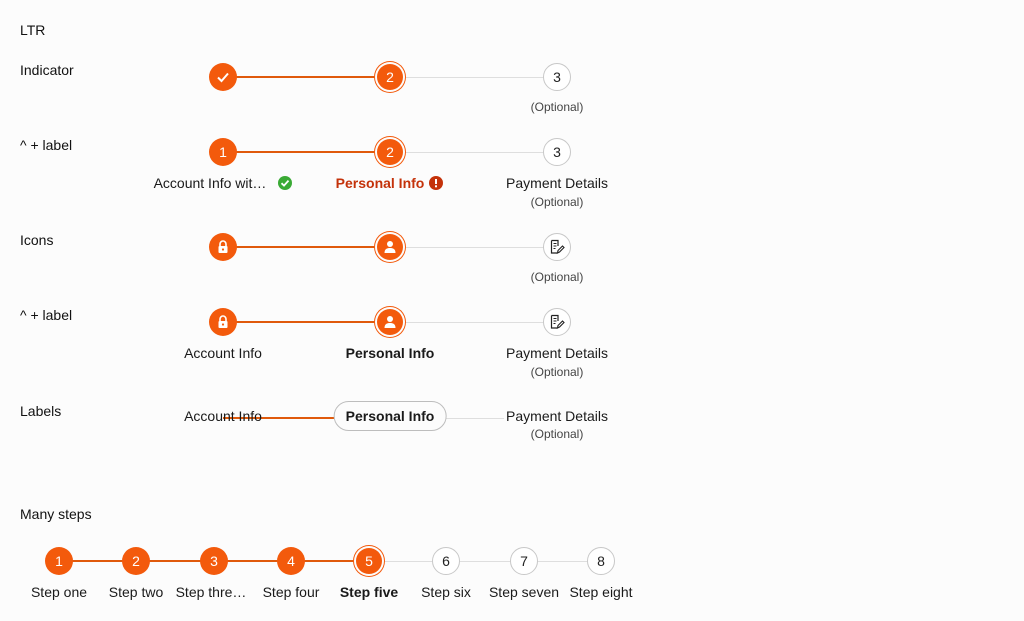 Image resolution: width=1024 pixels, height=621 pixels. Describe the element at coordinates (446, 592) in the screenshot. I see `many-step-6-label: Step six` at that location.